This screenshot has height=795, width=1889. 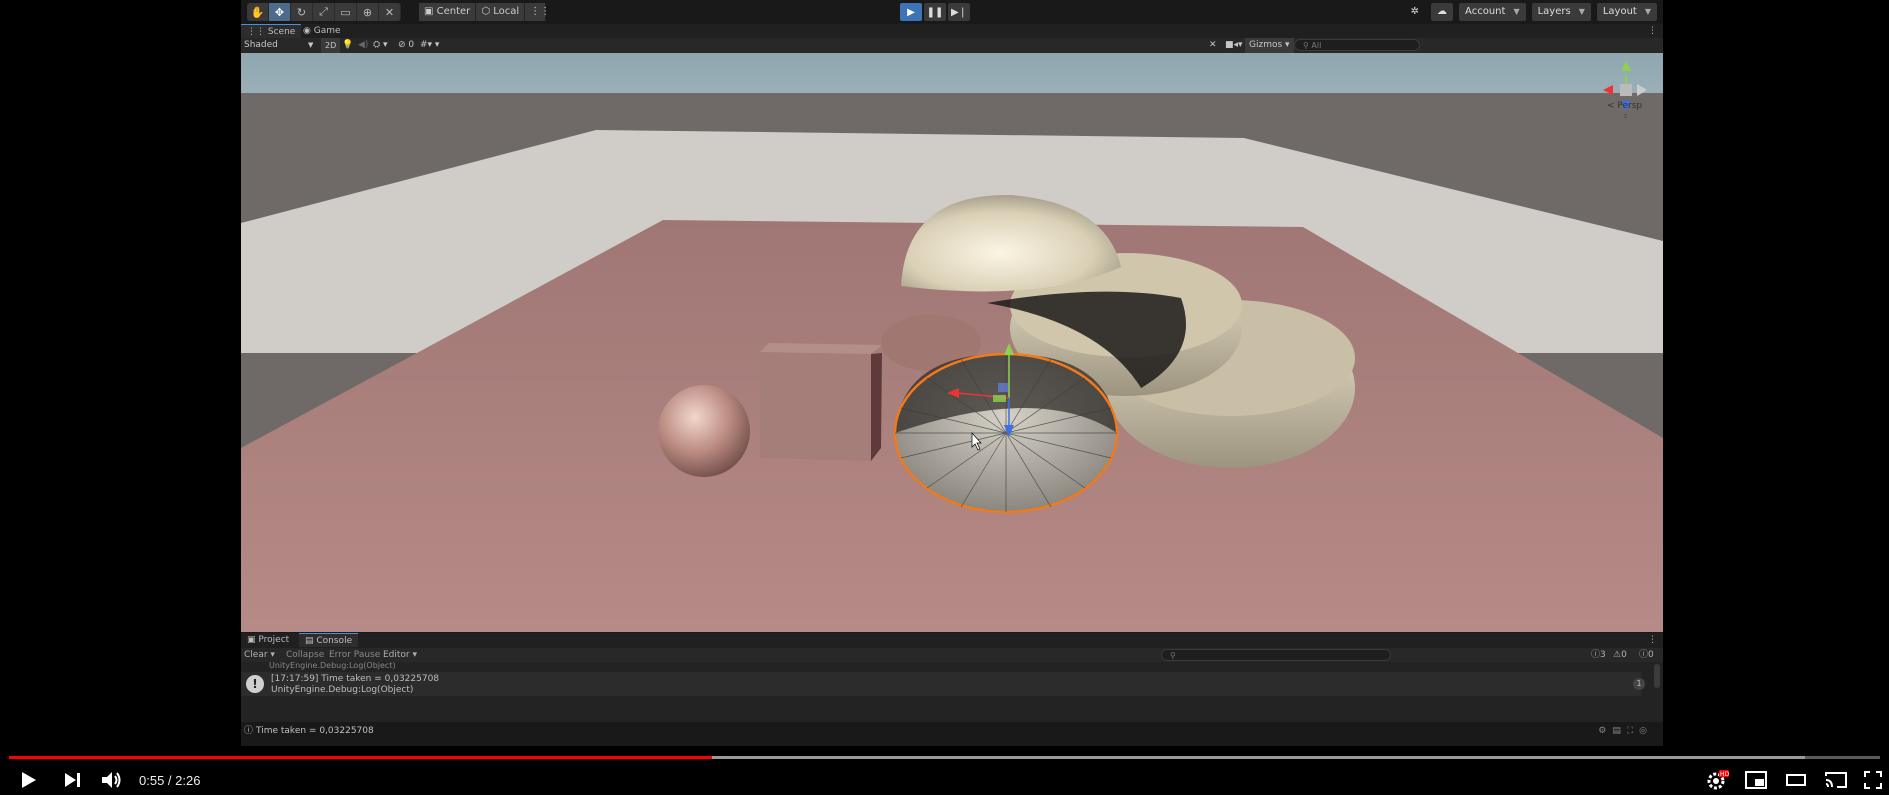 I want to click on grid-snap-icon: ⋮⋮, so click(x=537, y=12).